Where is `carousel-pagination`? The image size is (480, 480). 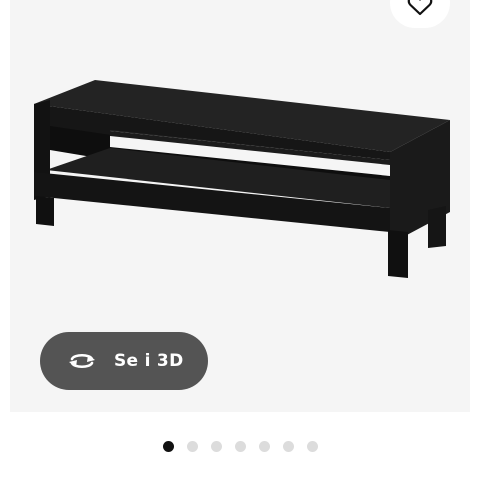
carousel-pagination is located at coordinates (240, 446).